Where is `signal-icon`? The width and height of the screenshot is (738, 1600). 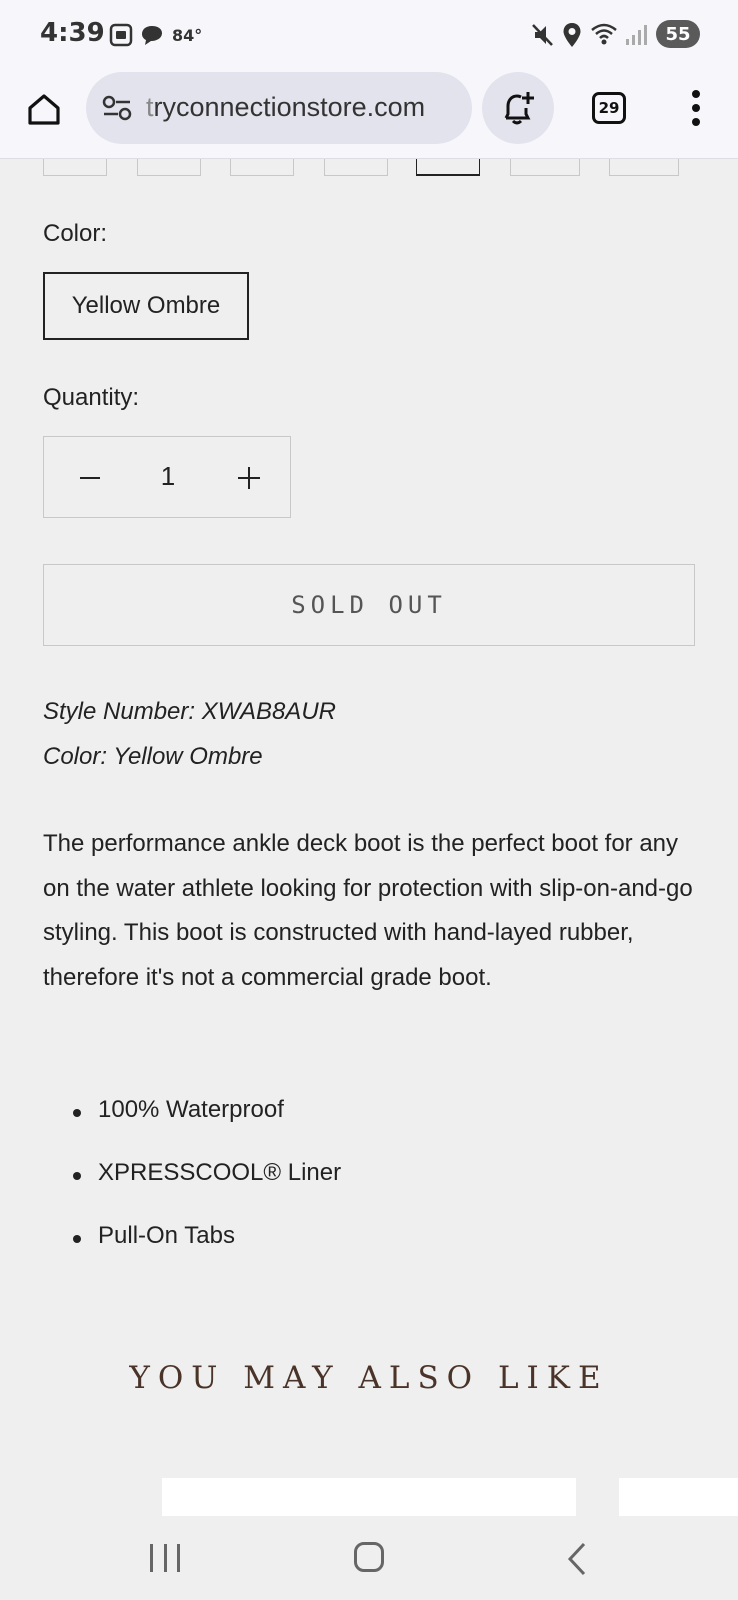 signal-icon is located at coordinates (636, 35).